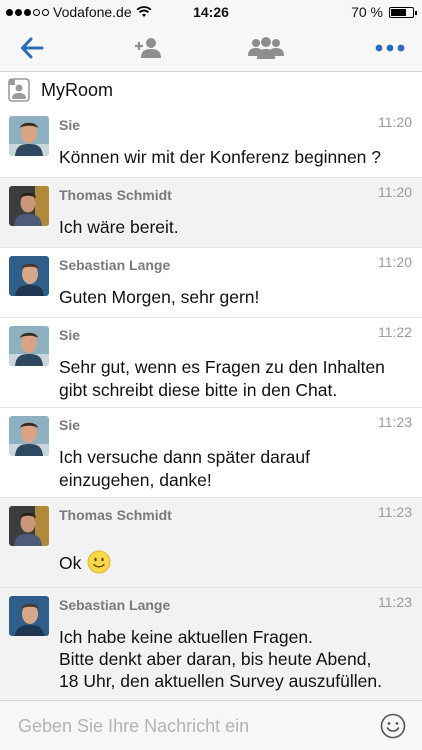 Image resolution: width=422 pixels, height=750 pixels. Describe the element at coordinates (70, 563) in the screenshot. I see `message-text: Ok` at that location.